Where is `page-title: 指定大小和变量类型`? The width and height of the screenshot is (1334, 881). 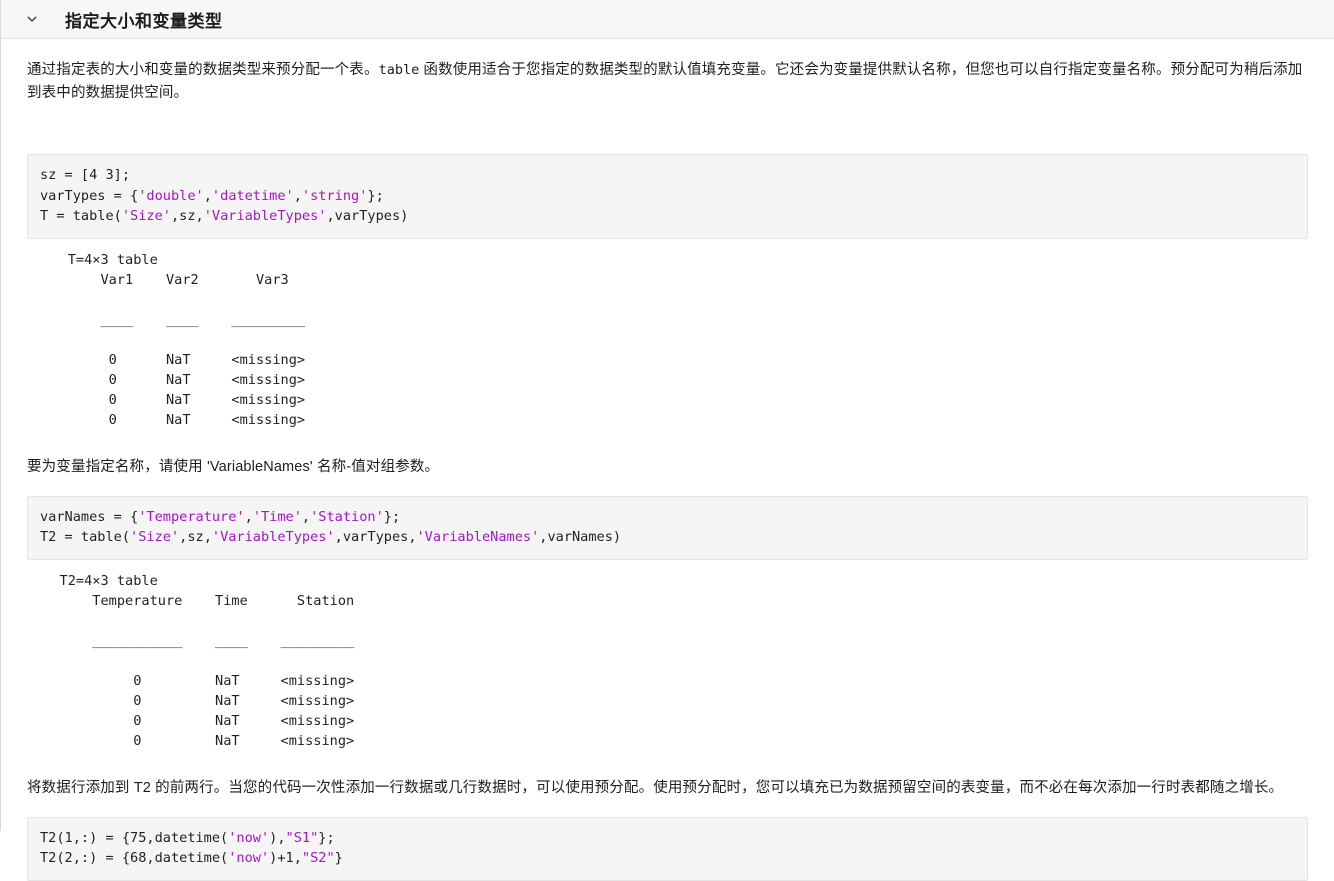
page-title: 指定大小和变量类型 is located at coordinates (144, 21).